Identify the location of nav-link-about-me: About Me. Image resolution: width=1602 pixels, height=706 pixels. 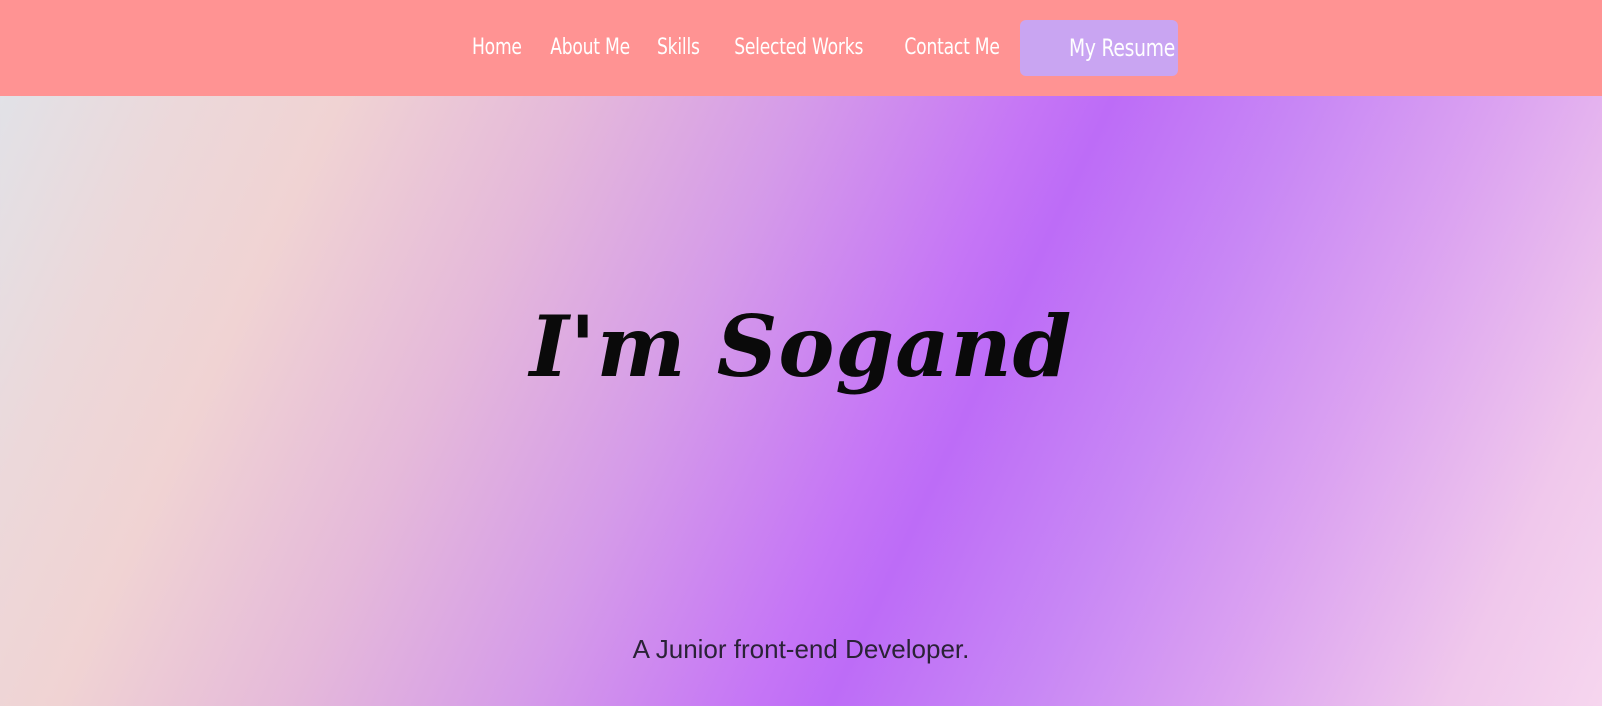
(589, 48).